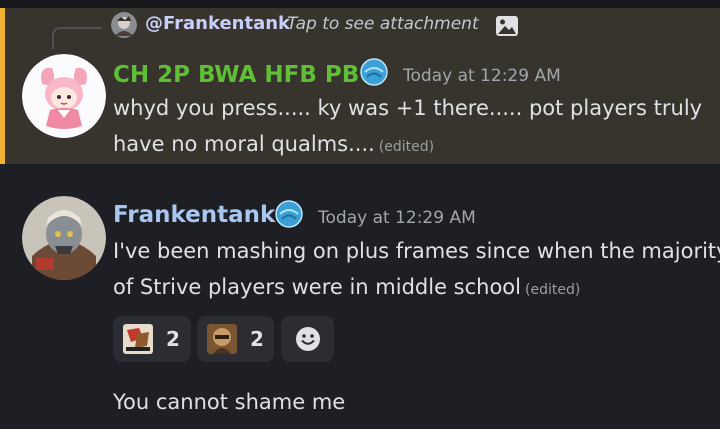  I want to click on add-reaction-button, so click(307, 339).